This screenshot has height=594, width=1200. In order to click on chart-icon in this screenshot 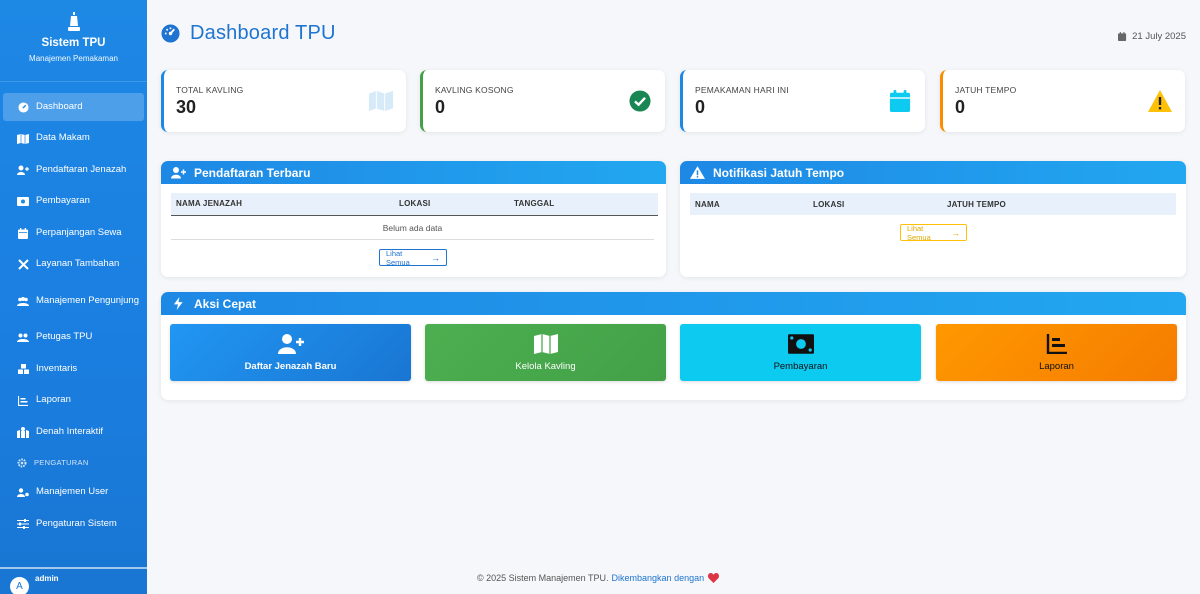, I will do `click(1056, 343)`.